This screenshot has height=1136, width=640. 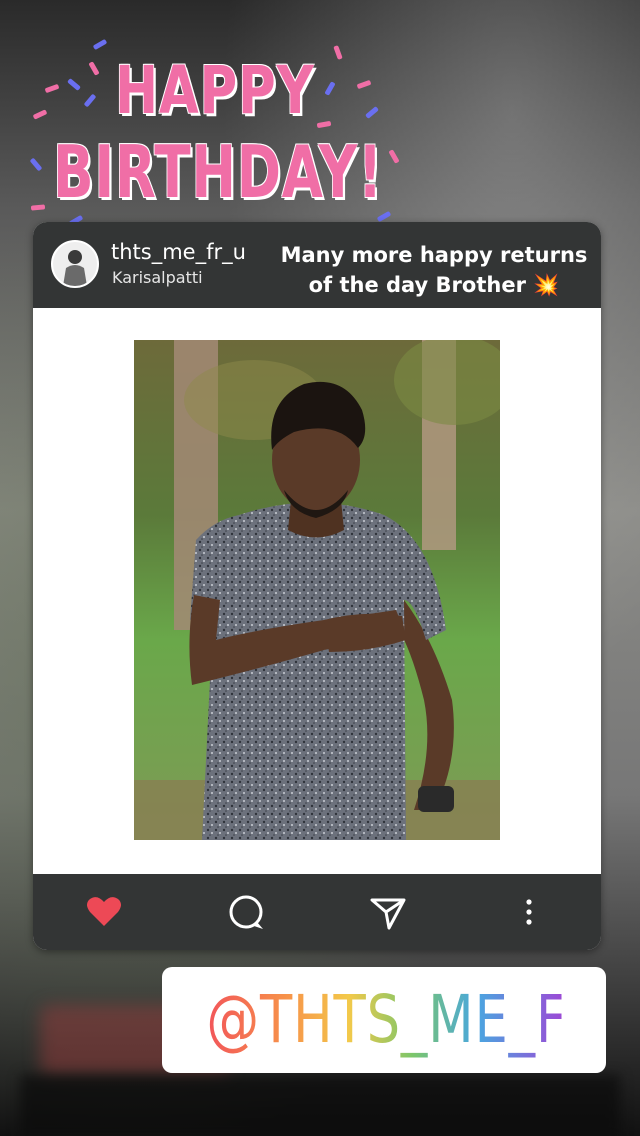 I want to click on post-location: Karisalpatti, so click(x=157, y=277).